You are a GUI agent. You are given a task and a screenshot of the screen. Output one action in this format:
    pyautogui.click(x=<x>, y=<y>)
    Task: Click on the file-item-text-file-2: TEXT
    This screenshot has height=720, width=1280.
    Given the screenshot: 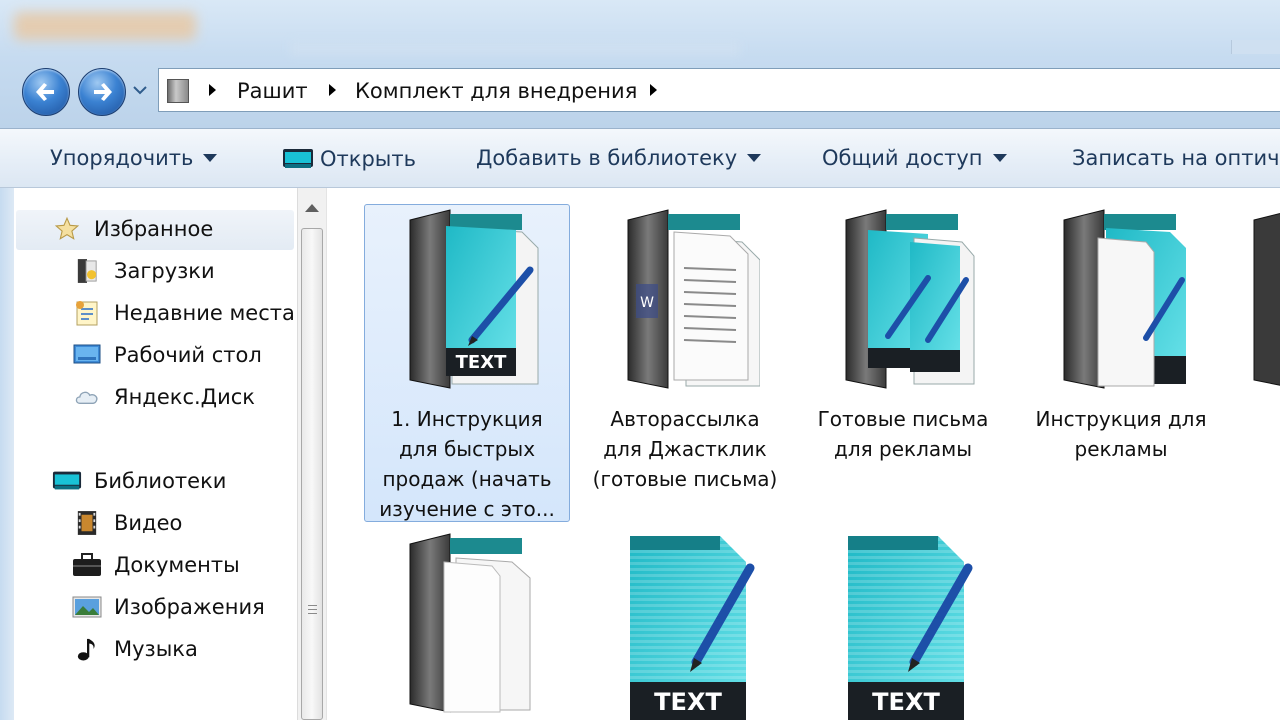 What is the action you would take?
    pyautogui.click(x=903, y=626)
    